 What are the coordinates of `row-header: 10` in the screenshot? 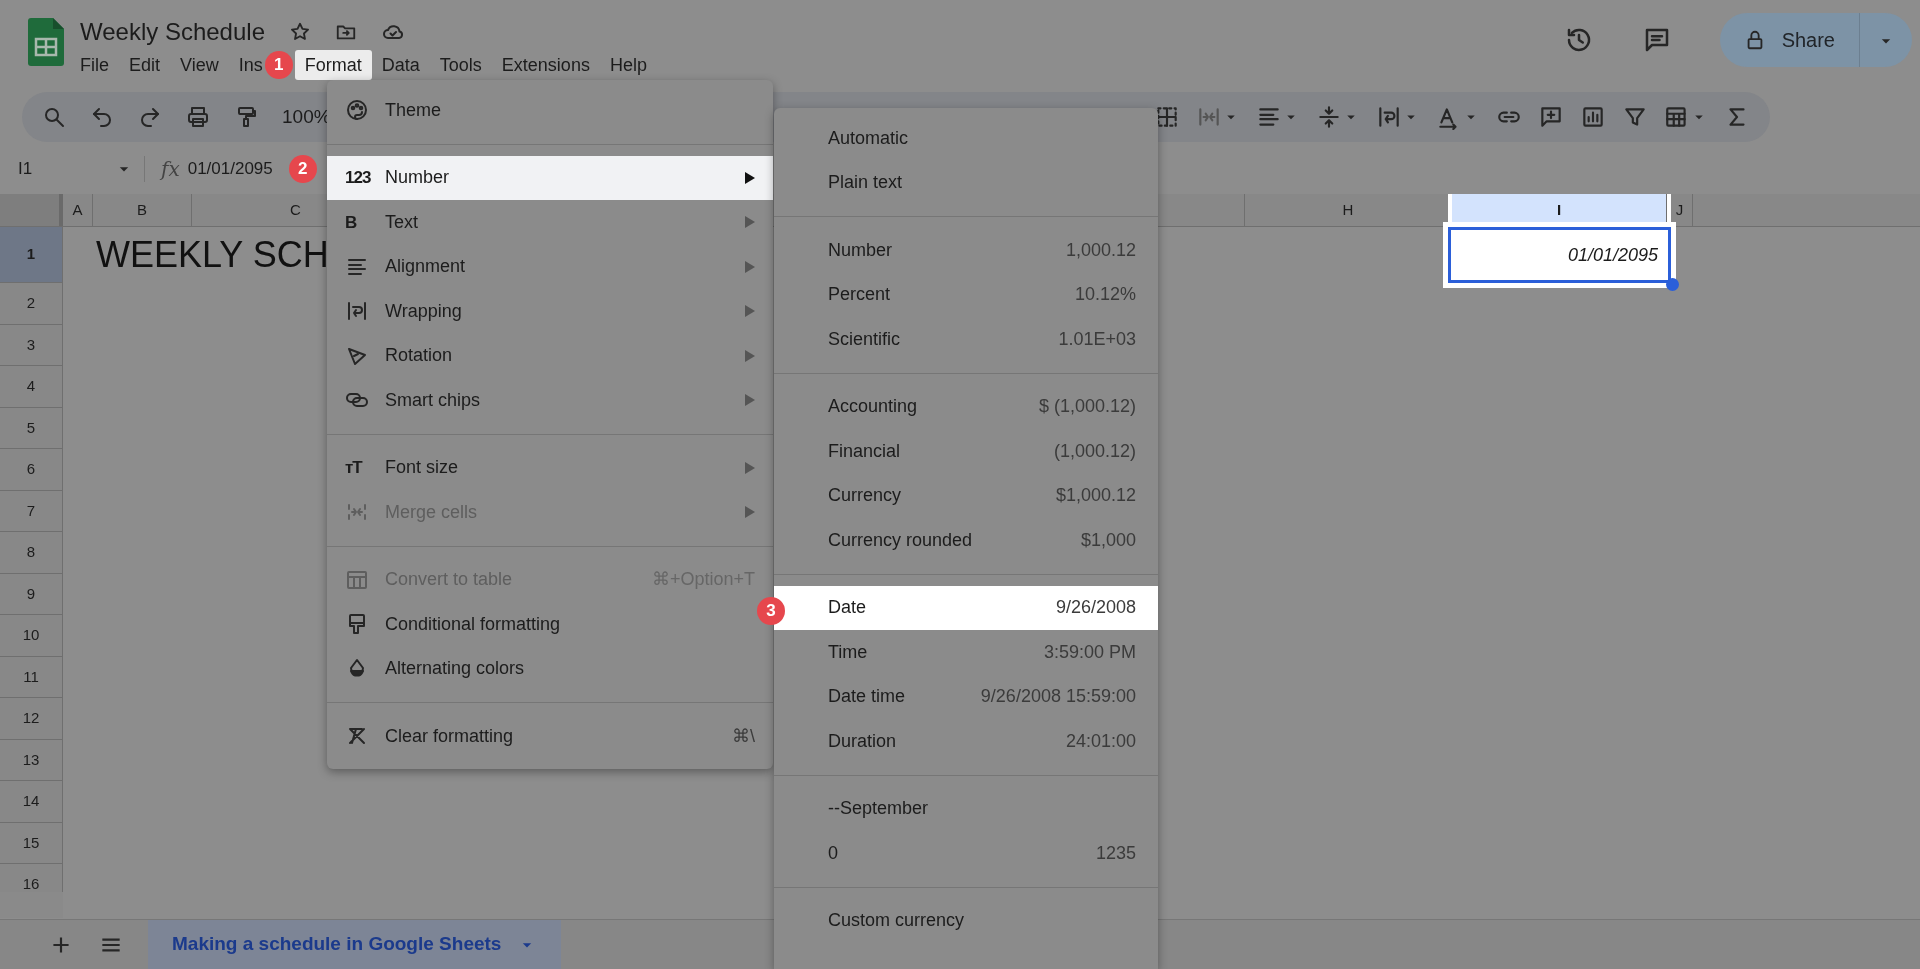 It's located at (31, 636).